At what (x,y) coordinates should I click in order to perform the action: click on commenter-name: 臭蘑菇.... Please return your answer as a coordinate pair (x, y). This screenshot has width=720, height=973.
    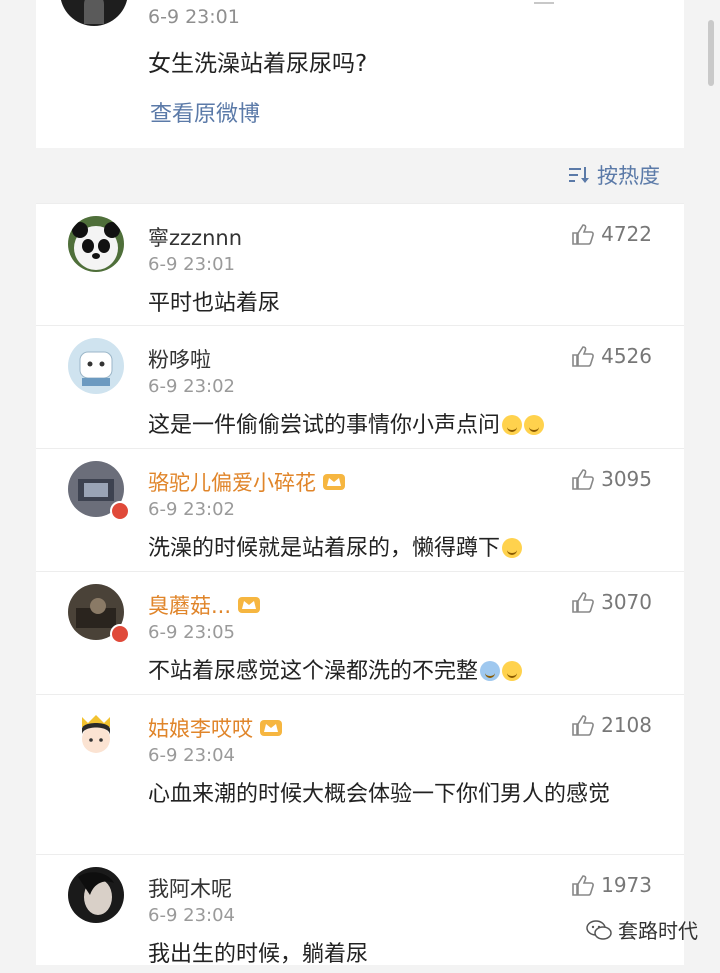
    Looking at the image, I should click on (204, 605).